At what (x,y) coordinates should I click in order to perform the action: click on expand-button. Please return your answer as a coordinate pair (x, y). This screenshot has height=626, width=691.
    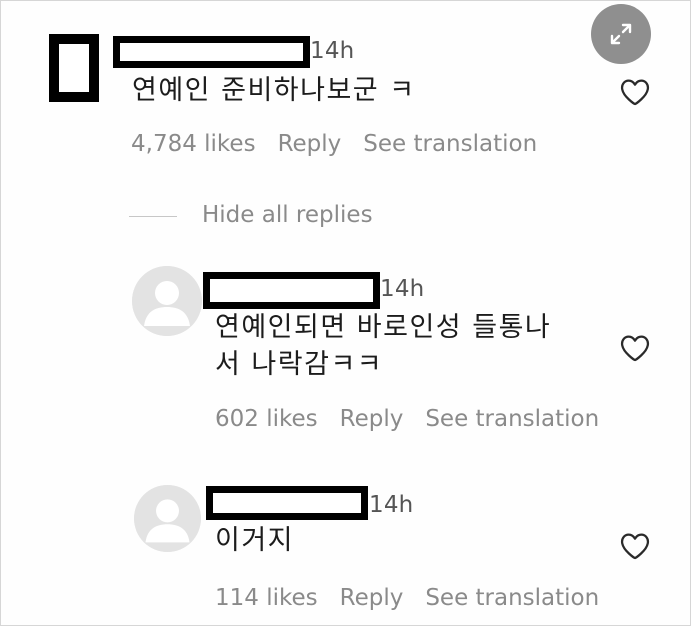
    Looking at the image, I should click on (621, 34).